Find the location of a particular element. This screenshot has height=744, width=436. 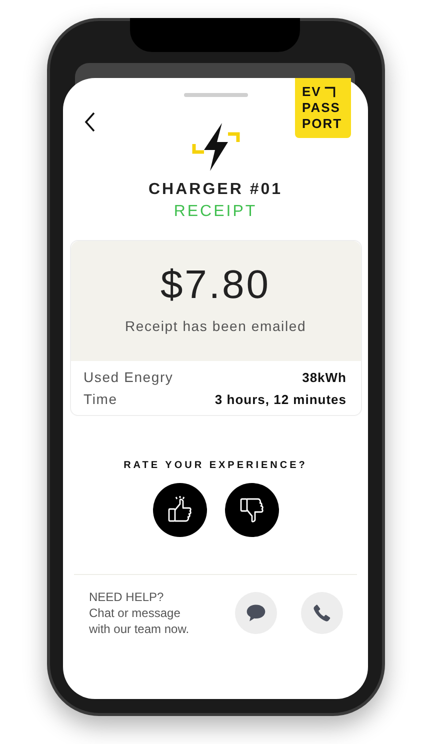

detail-label: Used Enegry is located at coordinates (129, 377).